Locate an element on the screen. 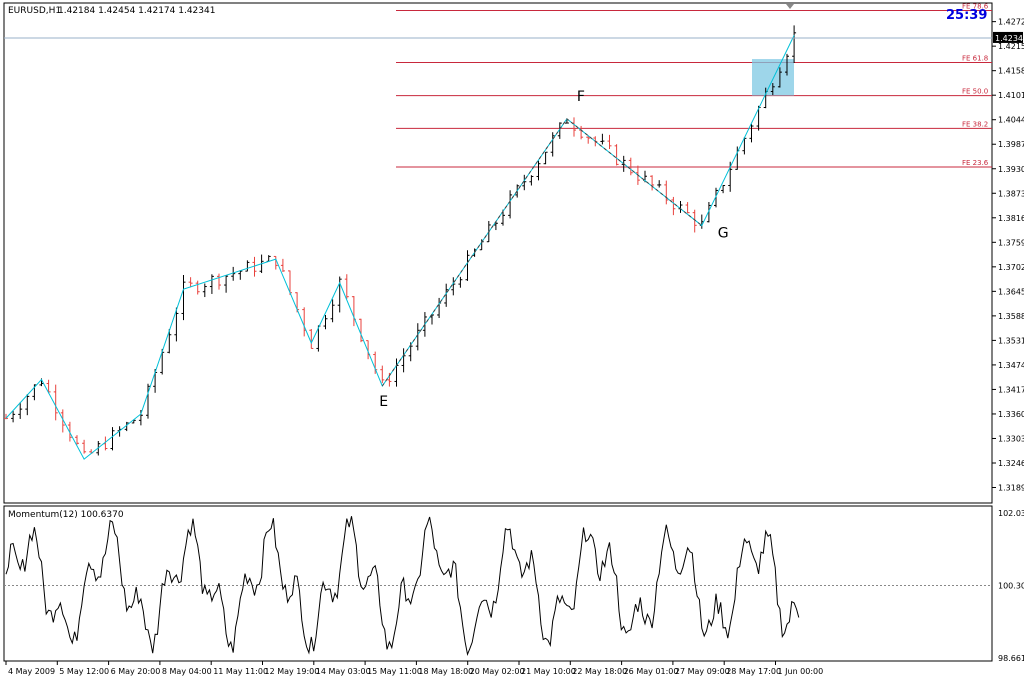 The image size is (1024, 683). price-tick-label: 1.33030 is located at coordinates (1011, 438).